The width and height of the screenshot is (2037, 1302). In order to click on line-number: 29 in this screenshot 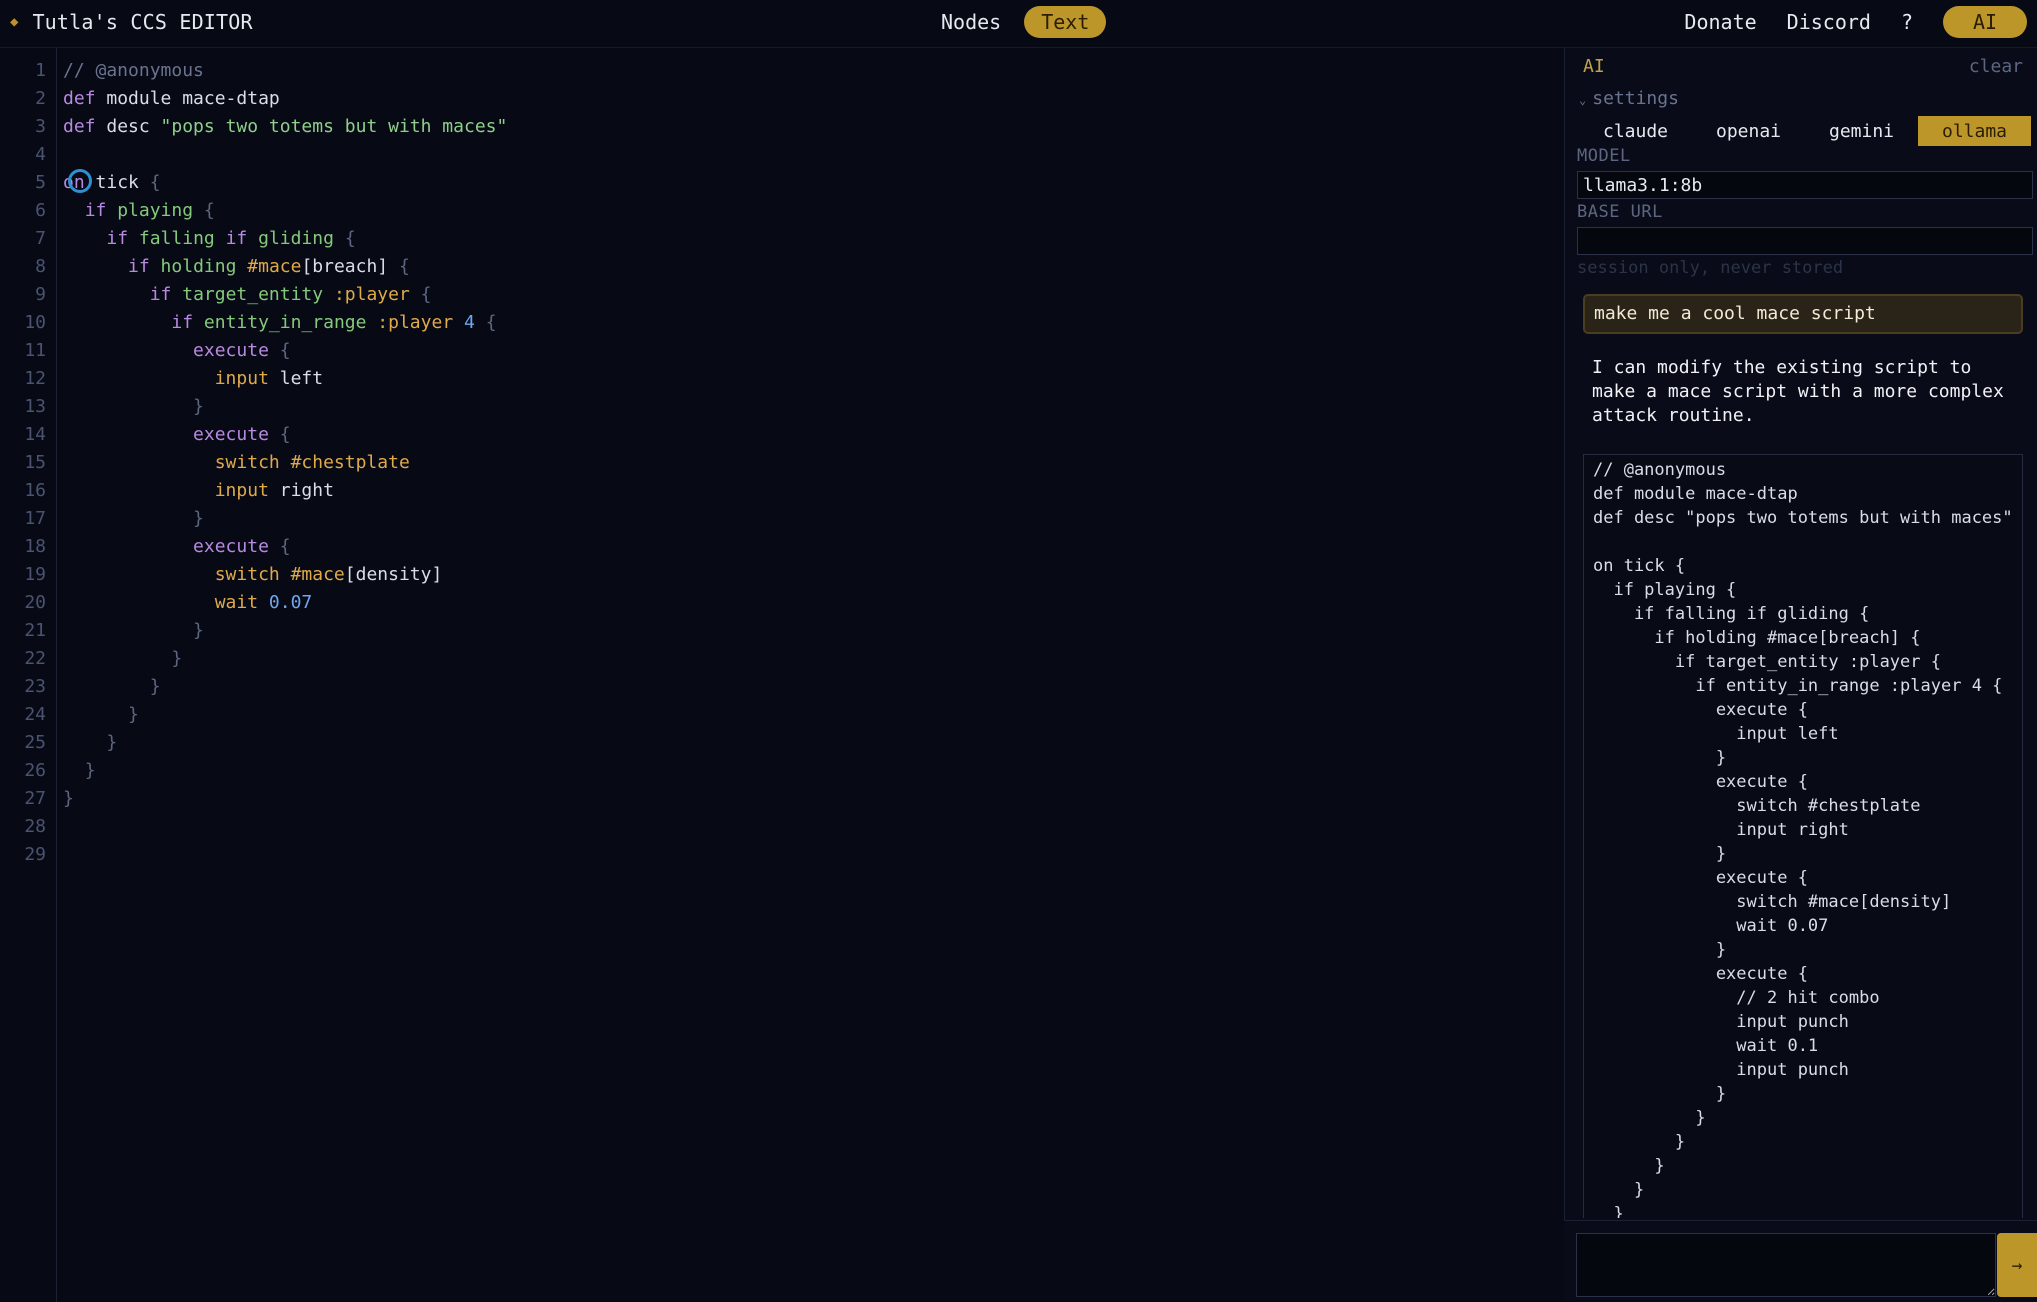, I will do `click(35, 854)`.